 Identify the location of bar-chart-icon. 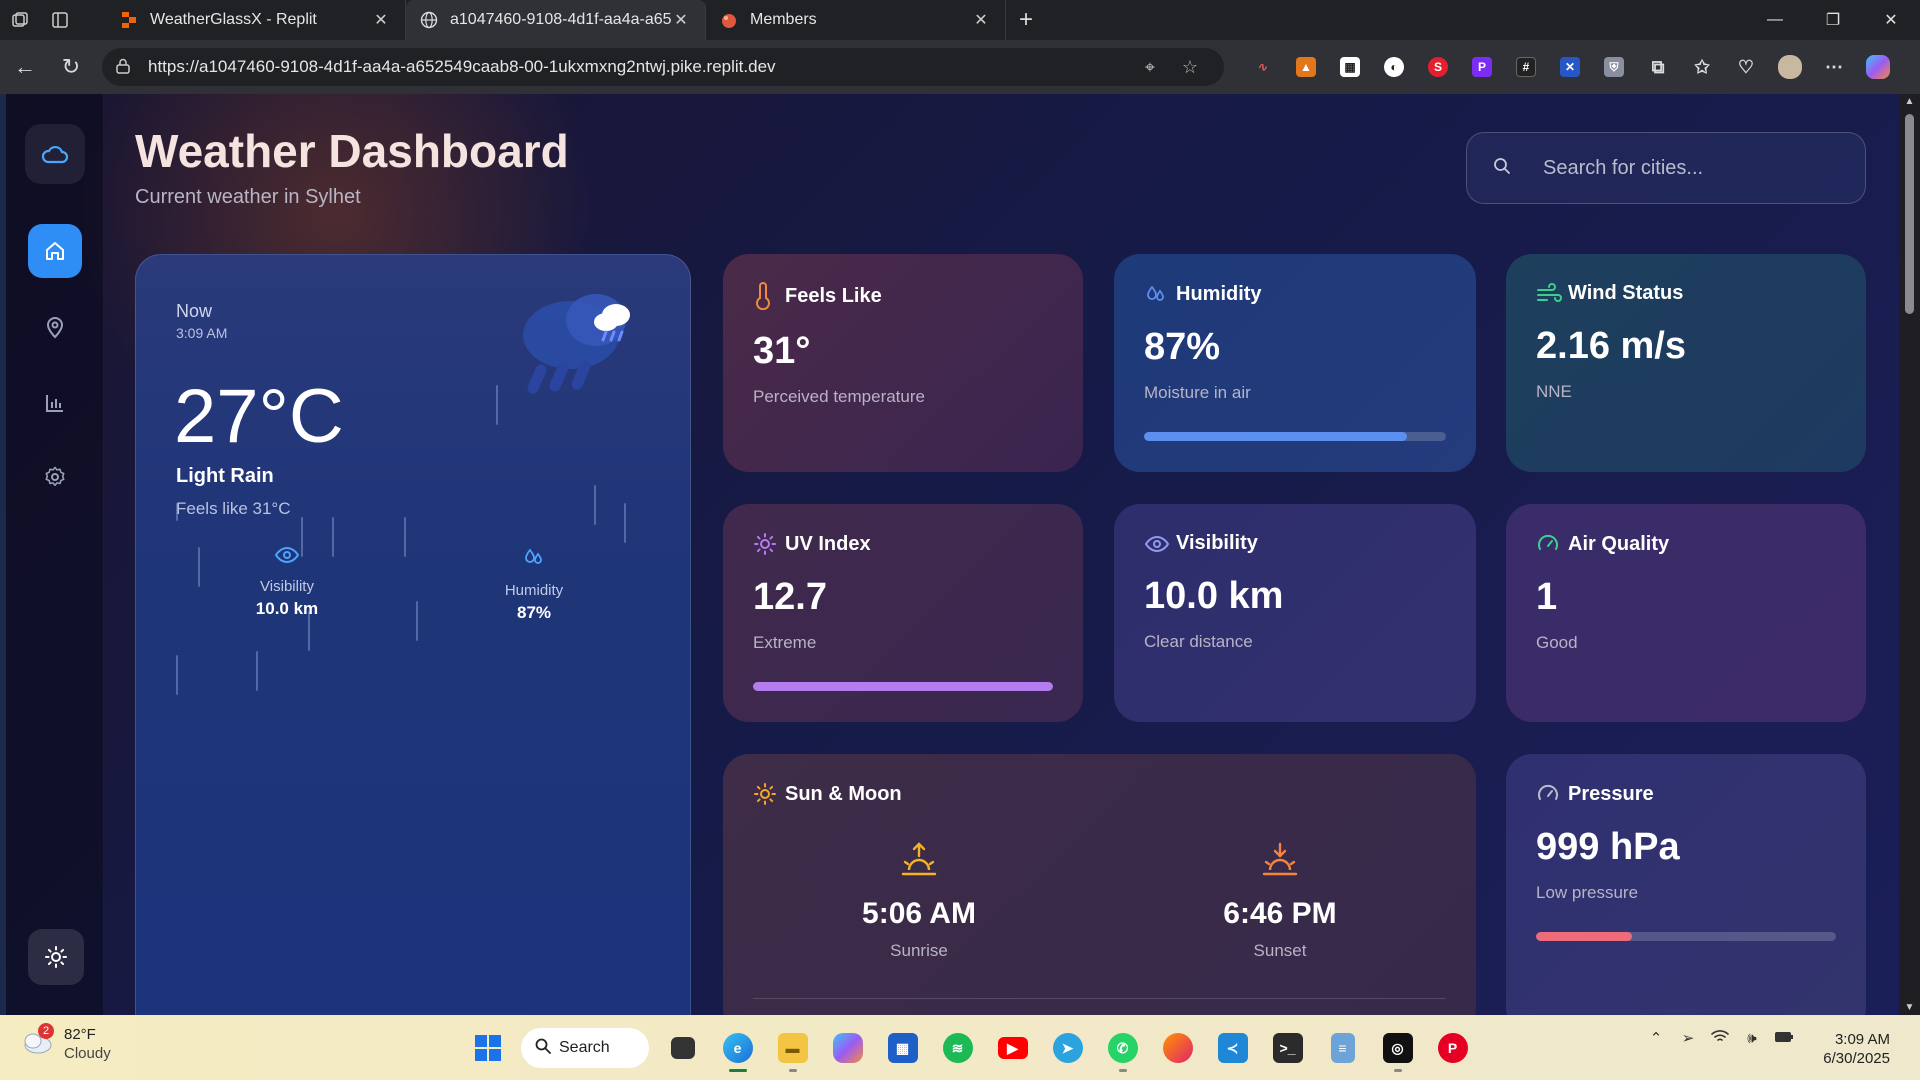
(54, 403).